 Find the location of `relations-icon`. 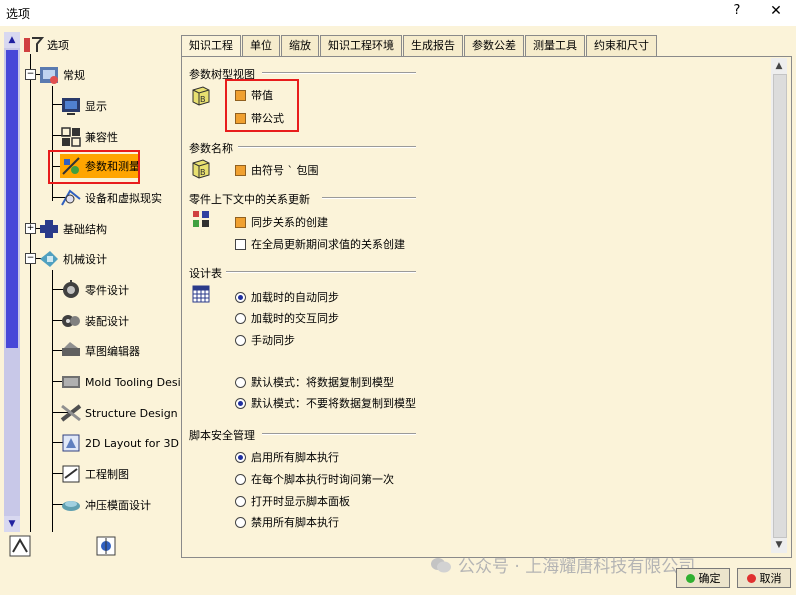

relations-icon is located at coordinates (201, 219).